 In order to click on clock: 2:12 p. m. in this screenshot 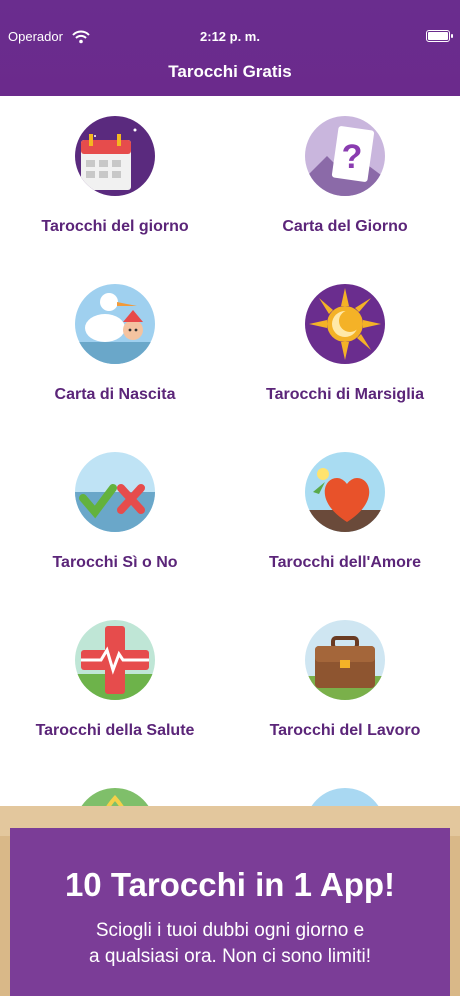, I will do `click(230, 36)`.